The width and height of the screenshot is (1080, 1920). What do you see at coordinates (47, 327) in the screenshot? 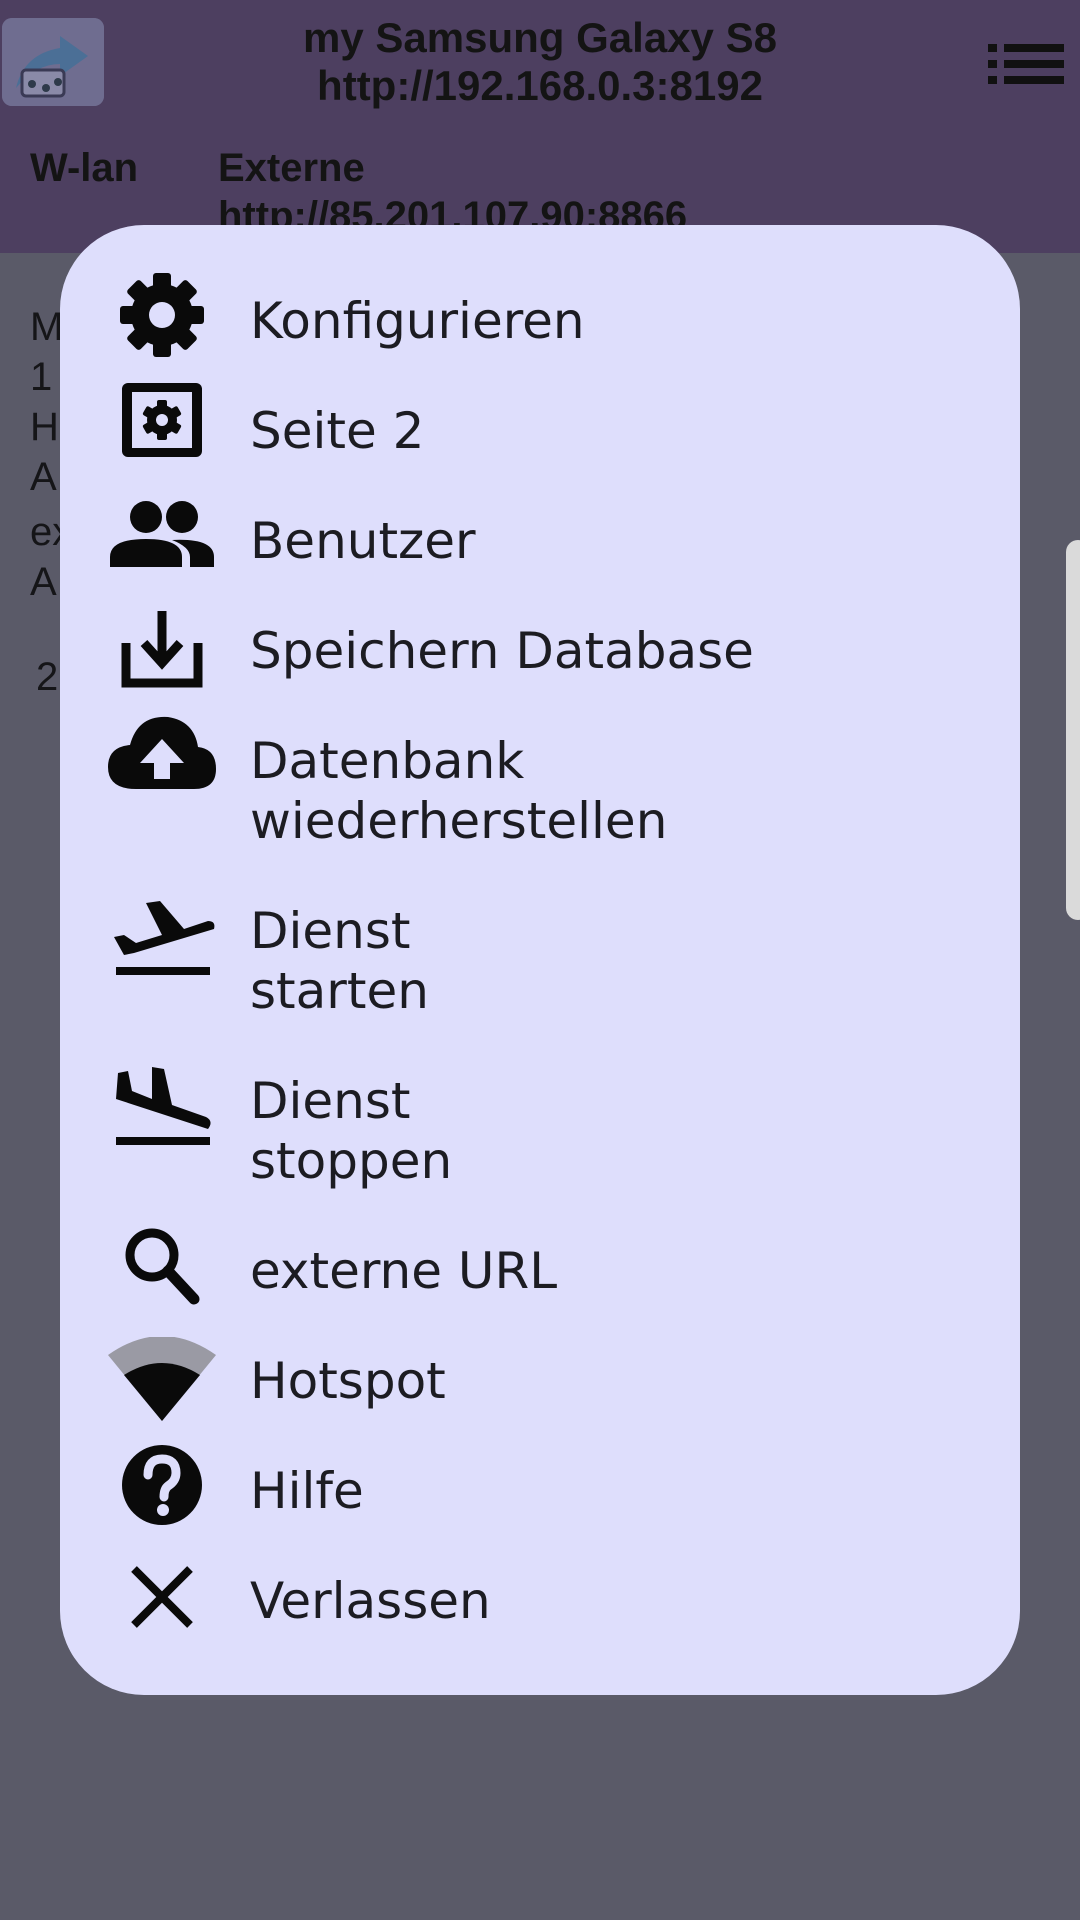
I see `background-text-line: M` at bounding box center [47, 327].